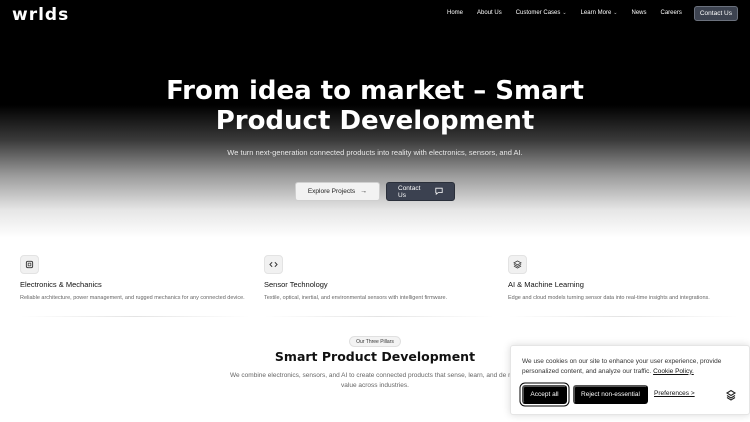 The height and width of the screenshot is (422, 750). Describe the element at coordinates (596, 13) in the screenshot. I see `nav-item-label: Learn More` at that location.